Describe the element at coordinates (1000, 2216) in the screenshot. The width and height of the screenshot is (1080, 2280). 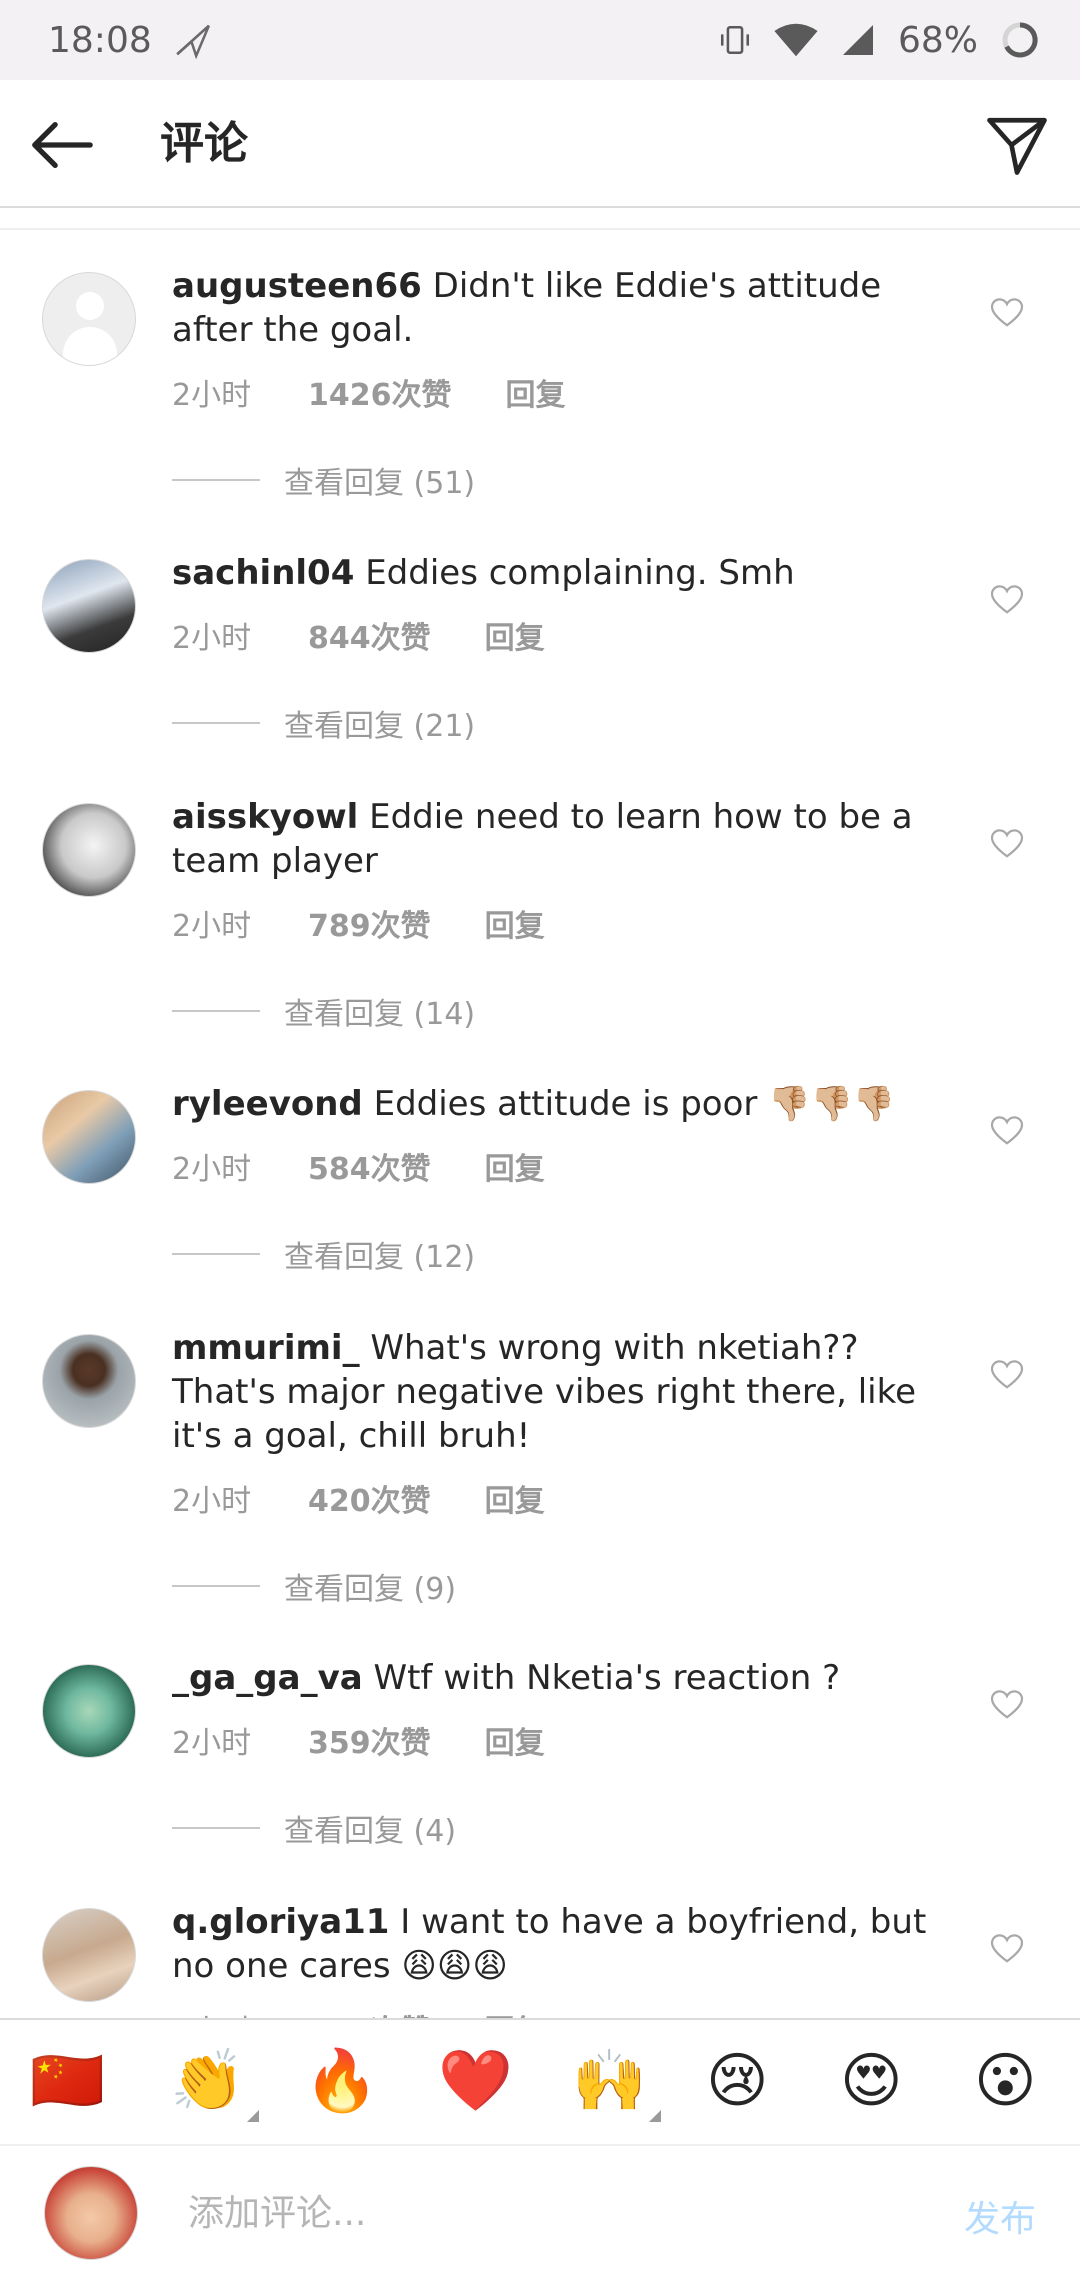
I see `post-button: 发布` at that location.